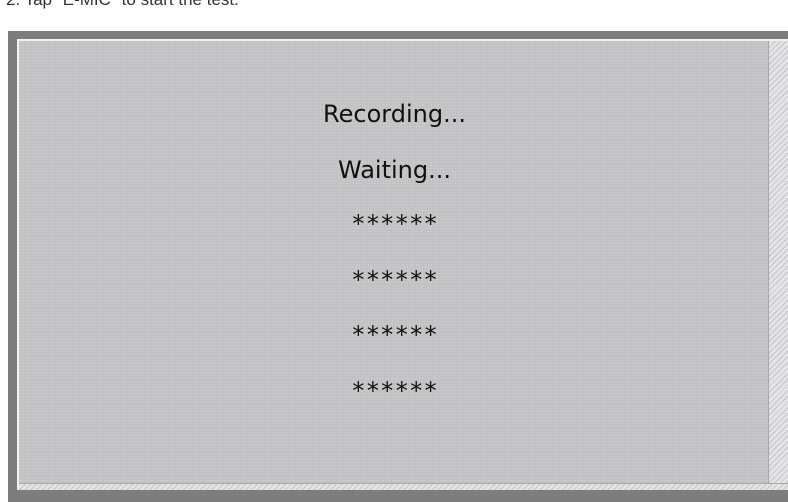 The width and height of the screenshot is (788, 502). I want to click on result-line-2: ******, so click(394, 280).